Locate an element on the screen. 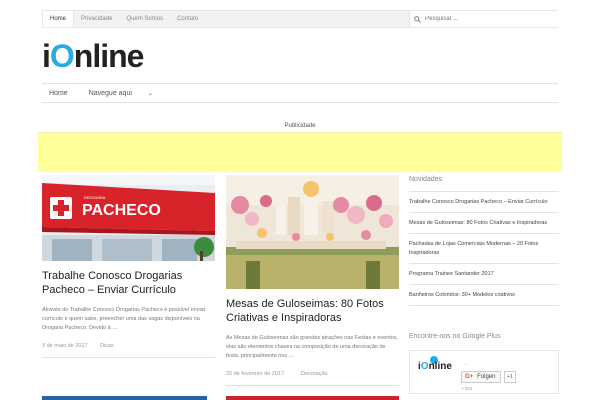 This screenshot has height=400, width=600. logo-text-suffix: nline is located at coordinates (109, 56).